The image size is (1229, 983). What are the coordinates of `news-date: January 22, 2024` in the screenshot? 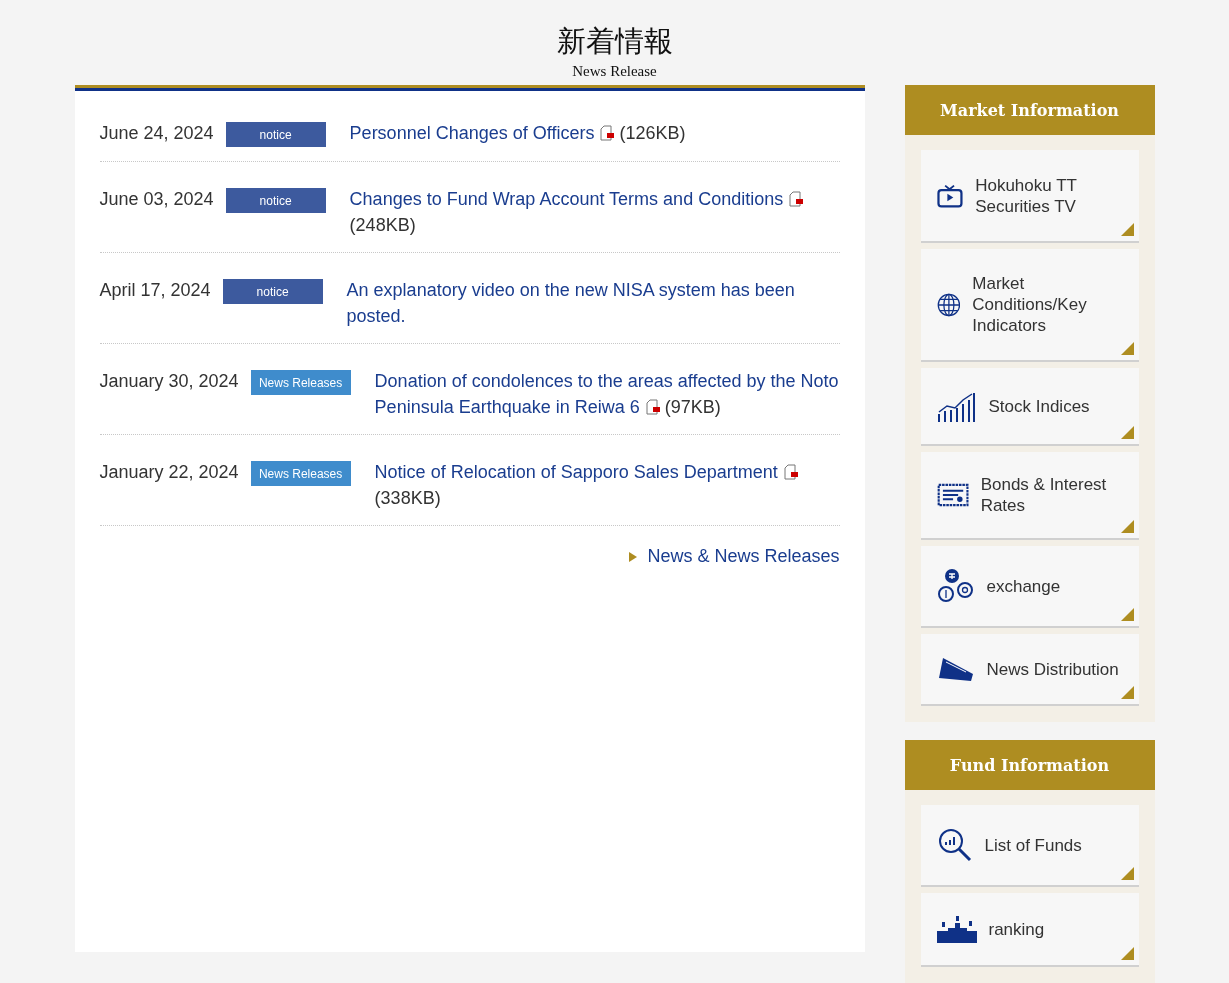 It's located at (169, 472).